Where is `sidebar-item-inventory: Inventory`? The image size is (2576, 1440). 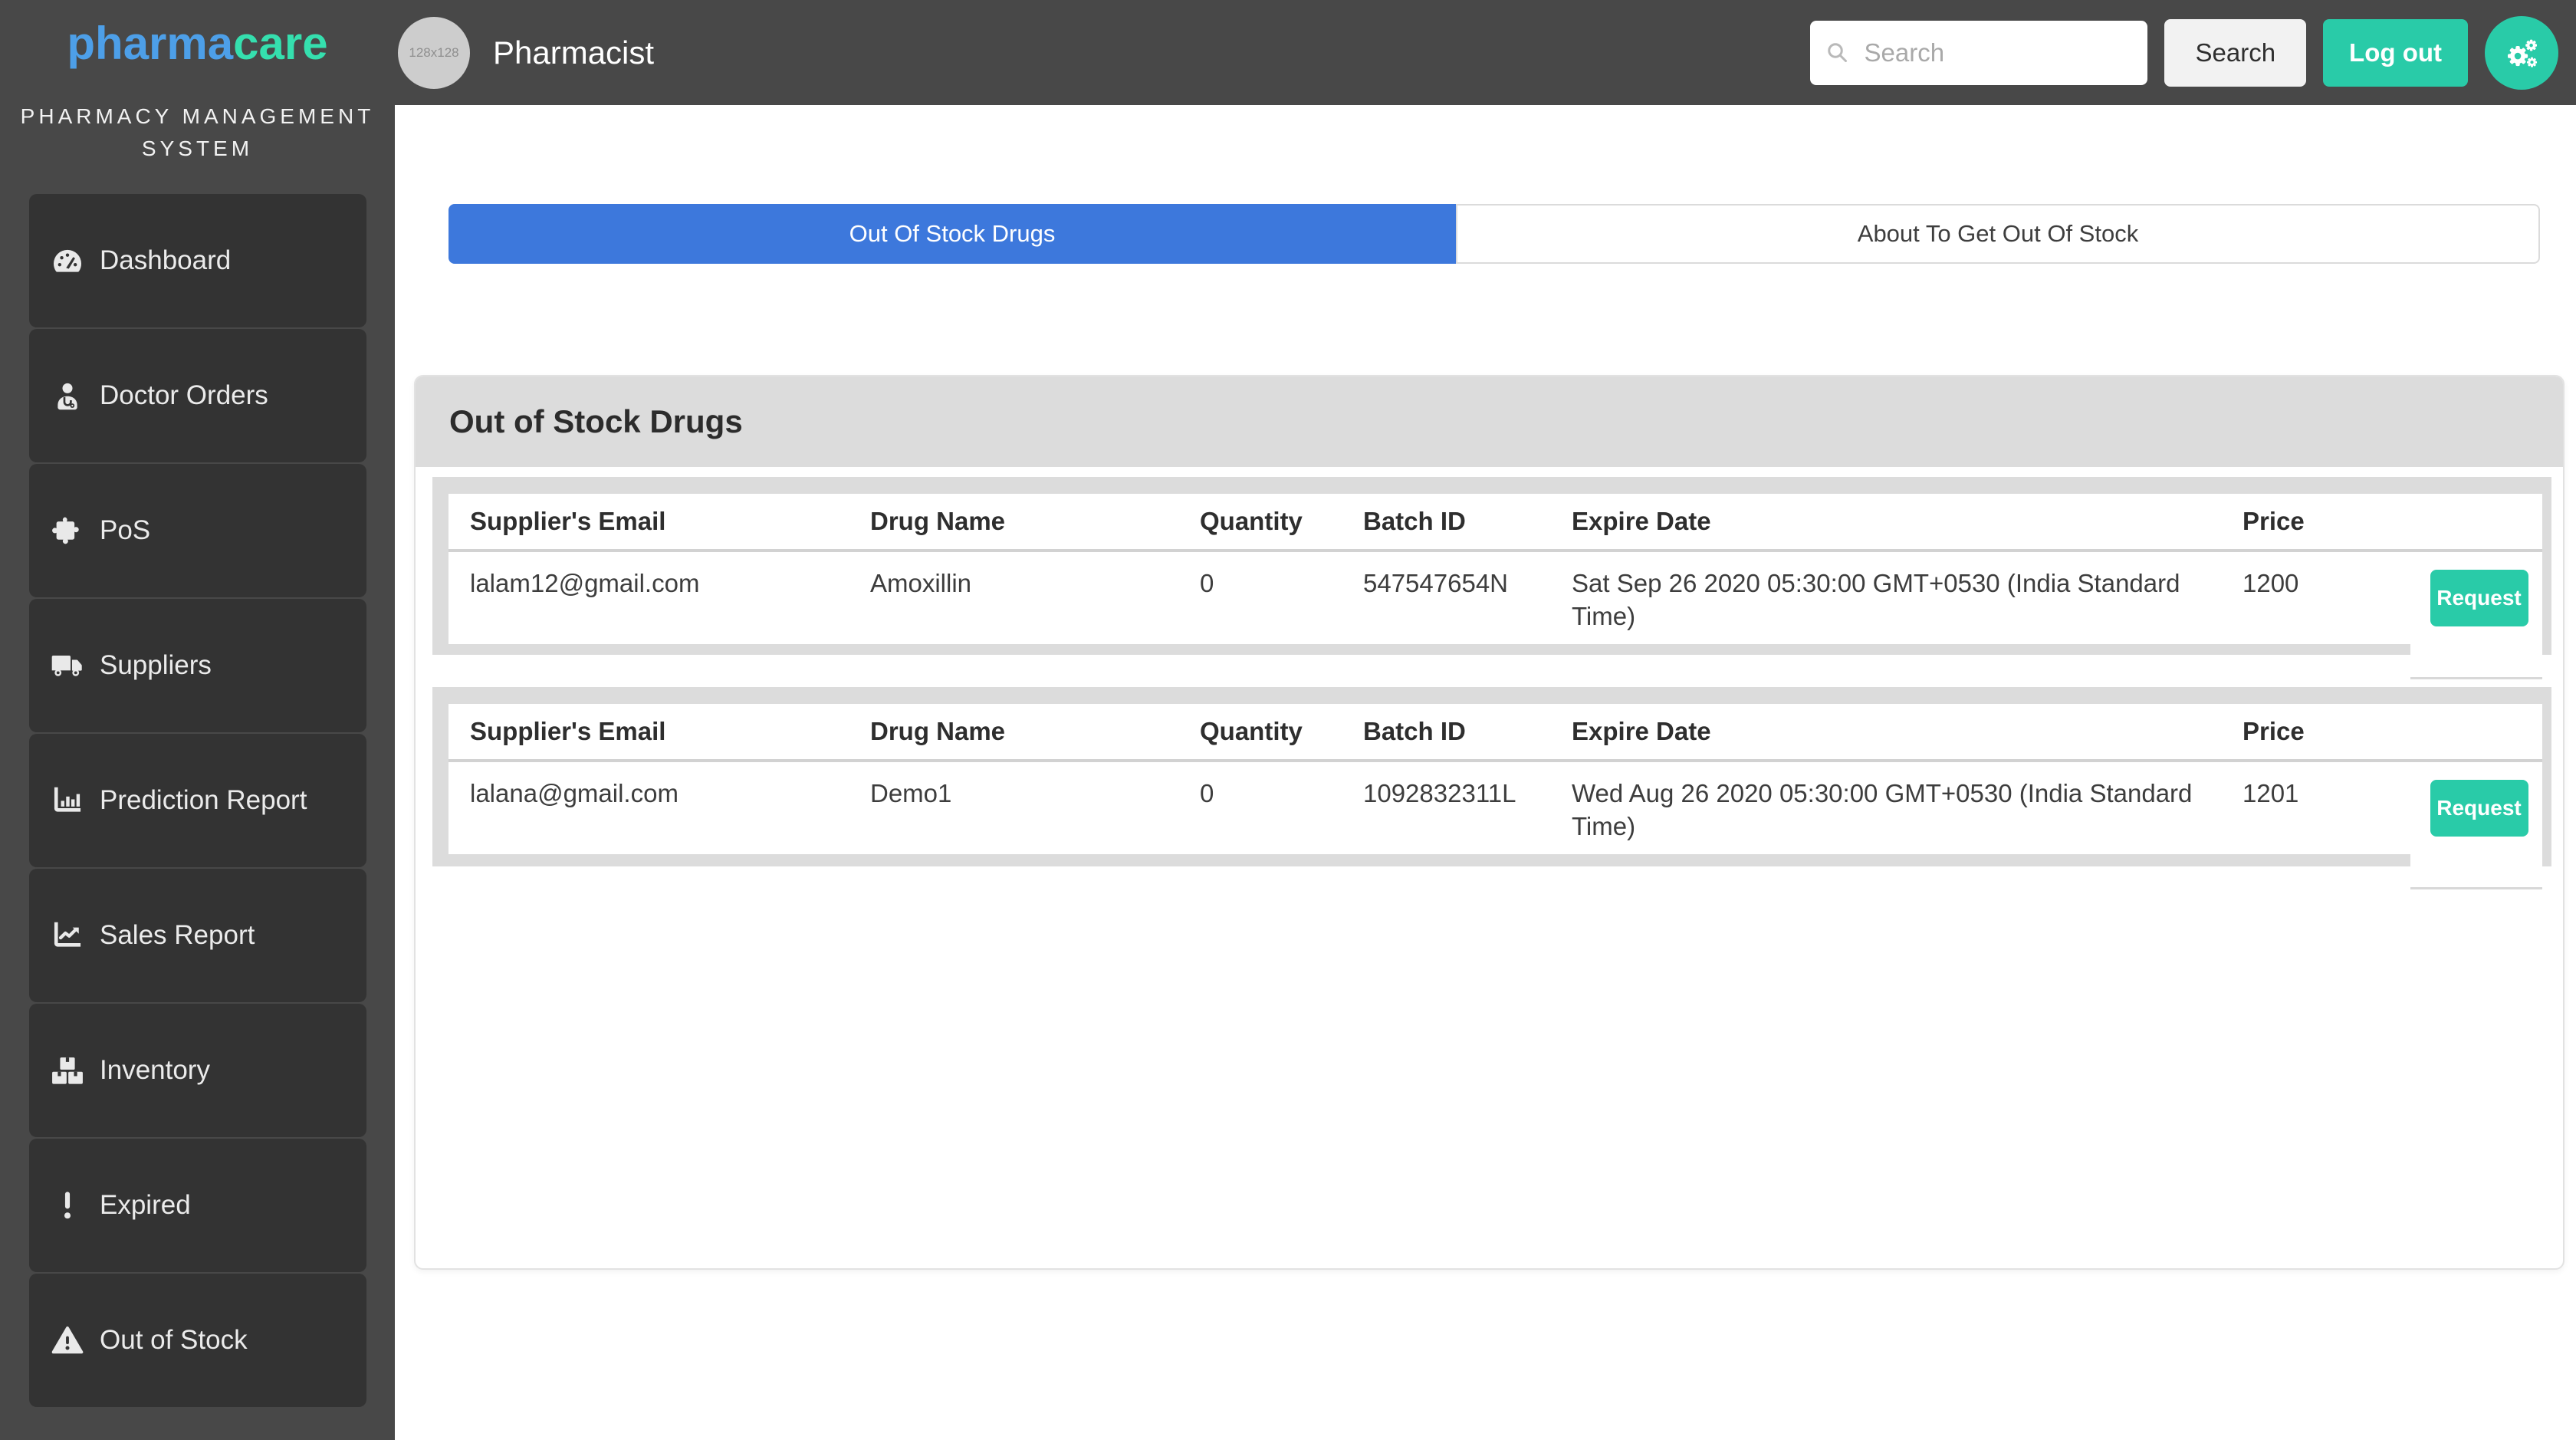
sidebar-item-inventory: Inventory is located at coordinates (198, 1070).